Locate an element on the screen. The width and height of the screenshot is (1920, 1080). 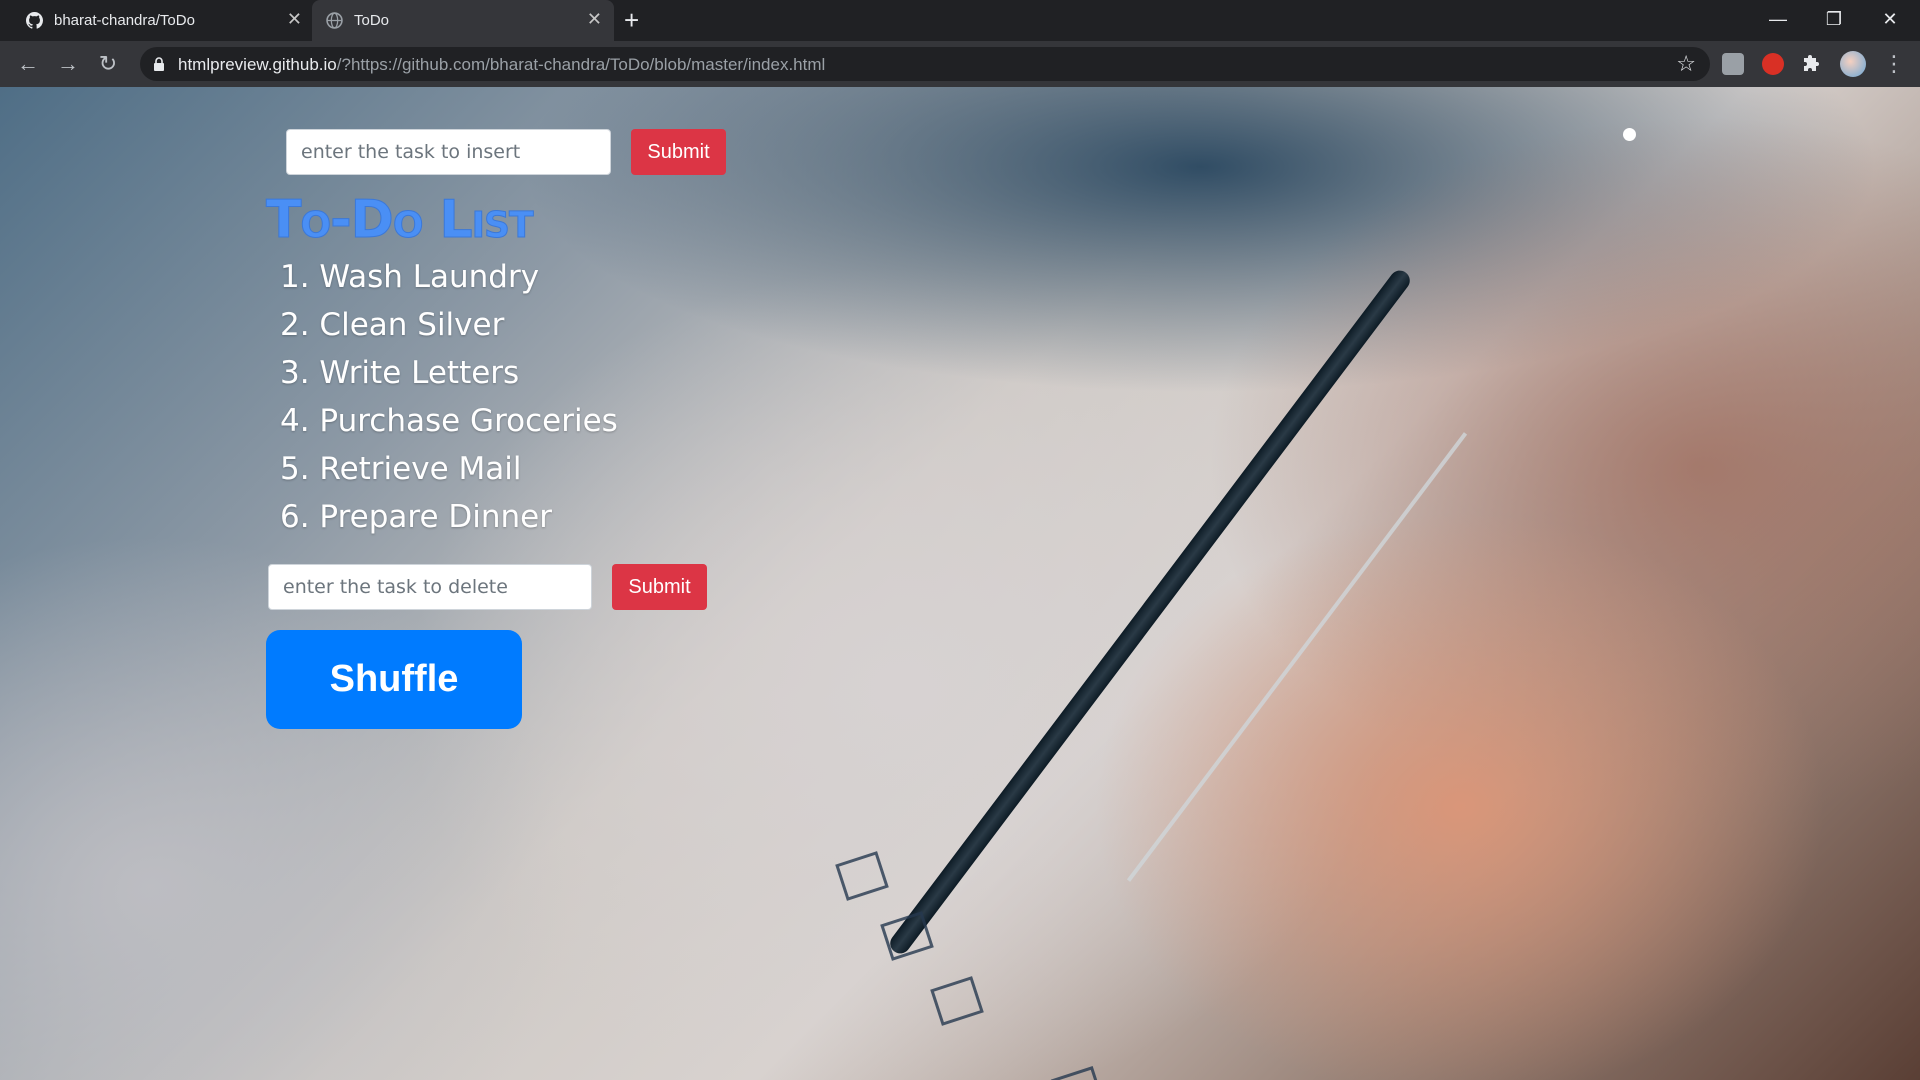
delete-task-input is located at coordinates (430, 587).